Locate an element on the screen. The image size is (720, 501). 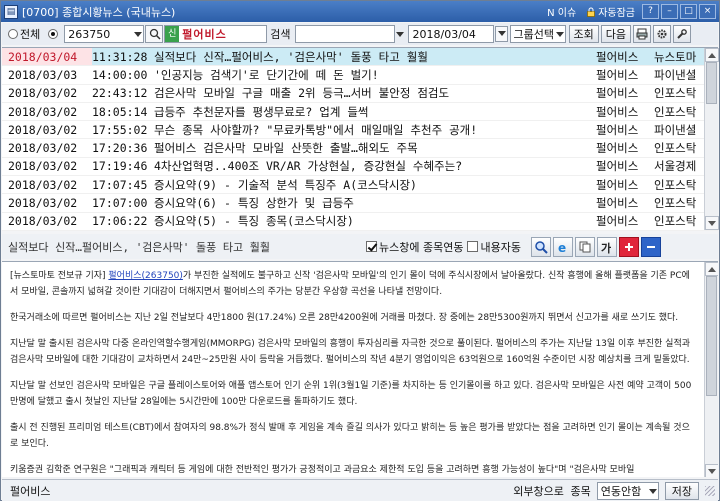
browser-button: e is located at coordinates (562, 246).